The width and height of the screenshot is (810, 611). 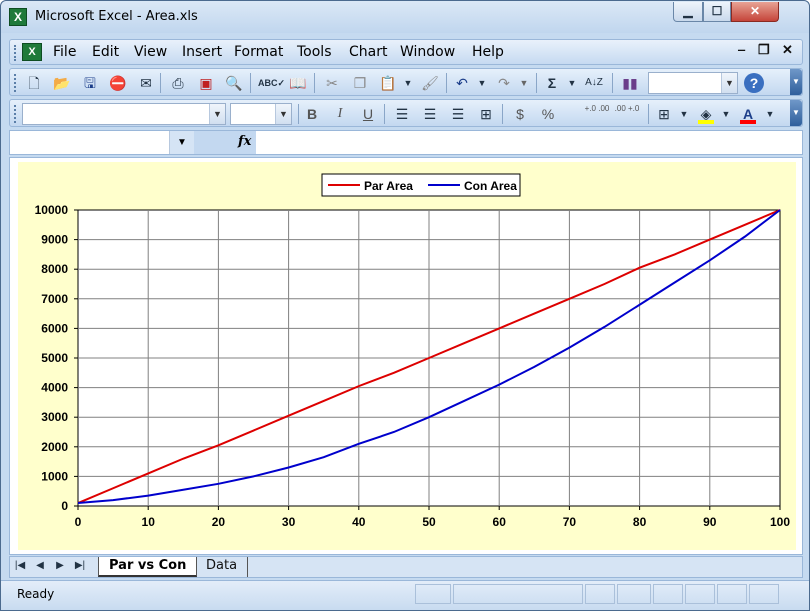 What do you see at coordinates (717, 12) in the screenshot?
I see `maximize-button: ☐` at bounding box center [717, 12].